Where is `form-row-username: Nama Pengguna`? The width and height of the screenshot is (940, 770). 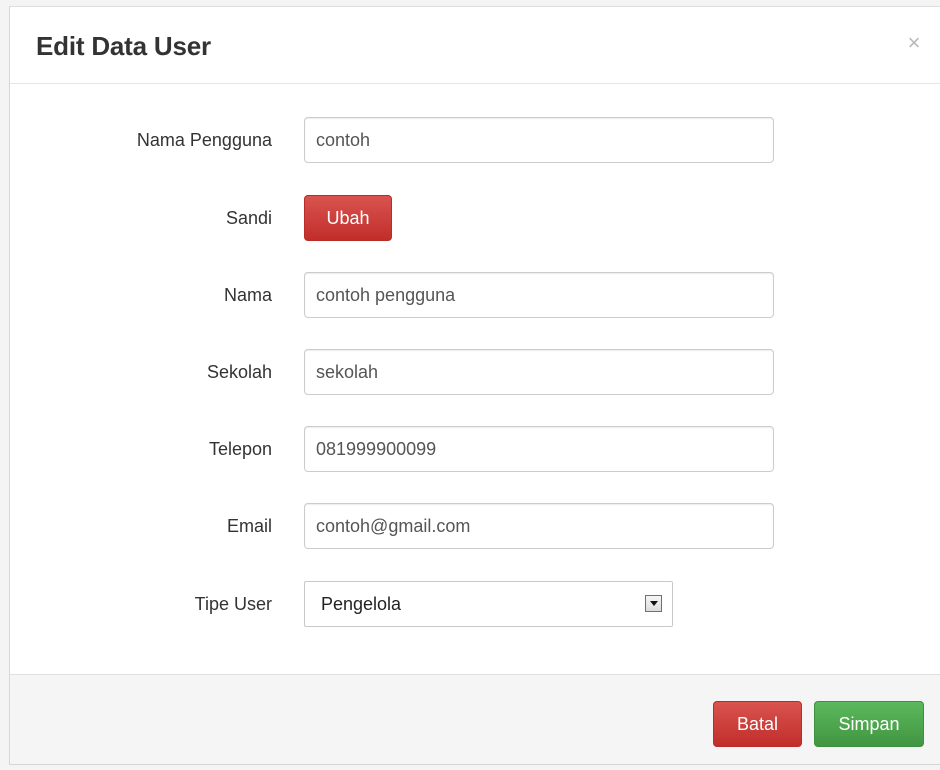 form-row-username: Nama Pengguna is located at coordinates (475, 140).